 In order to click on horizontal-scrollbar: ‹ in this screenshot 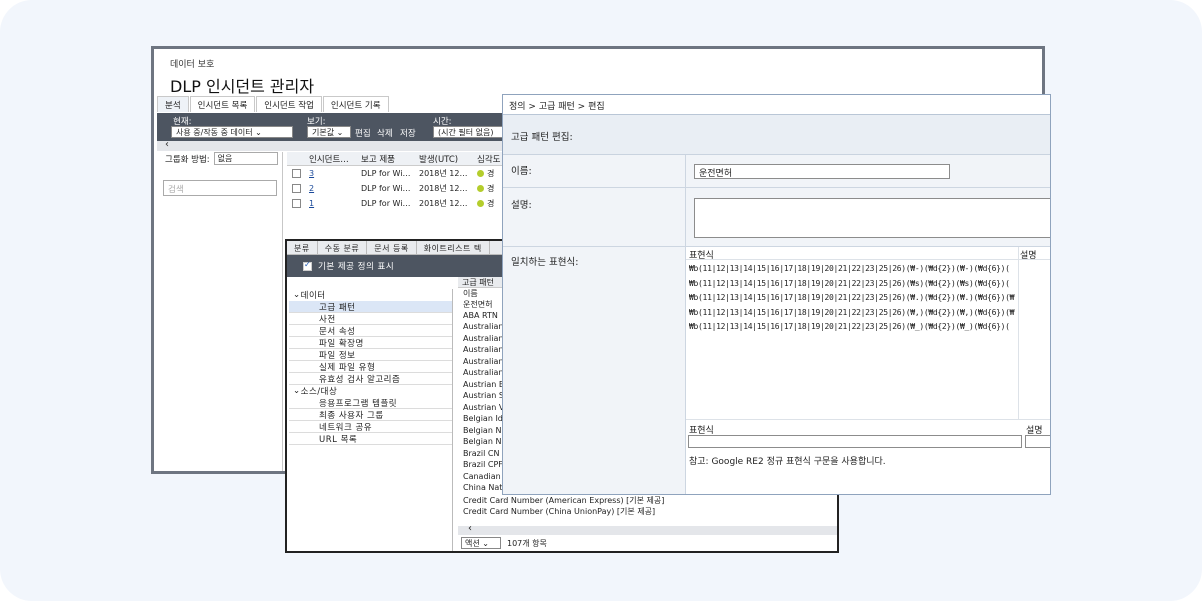, I will do `click(332, 145)`.